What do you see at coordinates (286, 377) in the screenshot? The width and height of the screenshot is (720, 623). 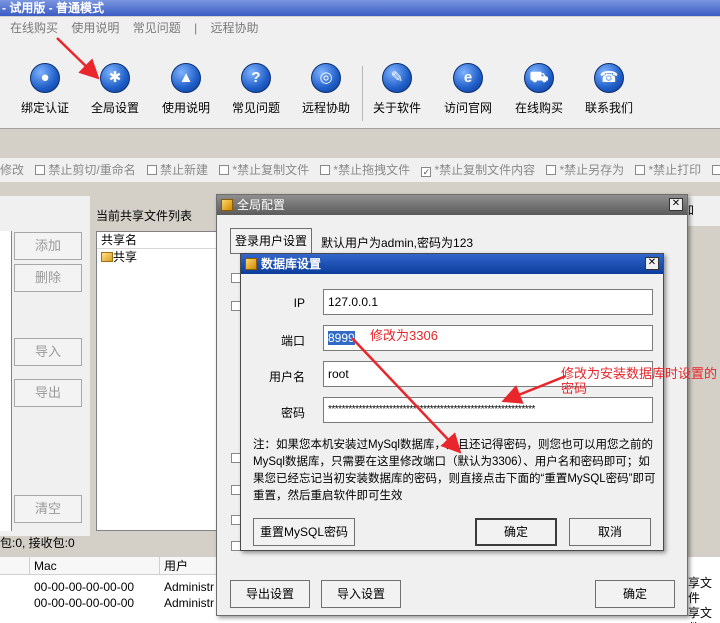 I see `username-label: 用户名` at bounding box center [286, 377].